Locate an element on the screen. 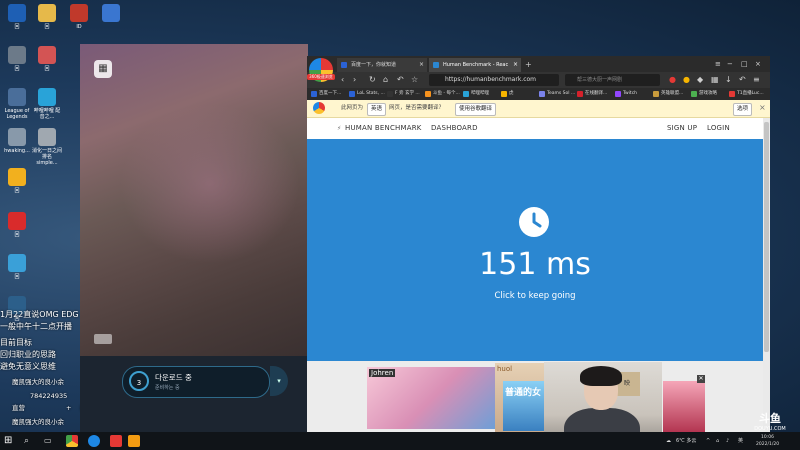 This screenshot has width=800, height=450. dashboard-link: DASHBOARD is located at coordinates (454, 128).